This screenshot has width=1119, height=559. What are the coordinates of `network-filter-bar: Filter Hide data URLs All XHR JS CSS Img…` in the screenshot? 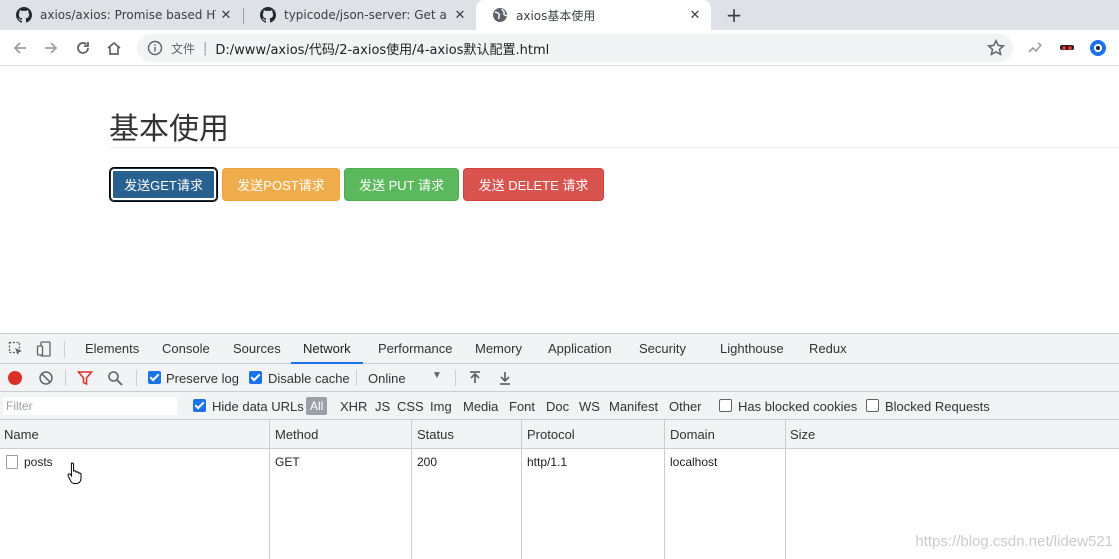 It's located at (559, 406).